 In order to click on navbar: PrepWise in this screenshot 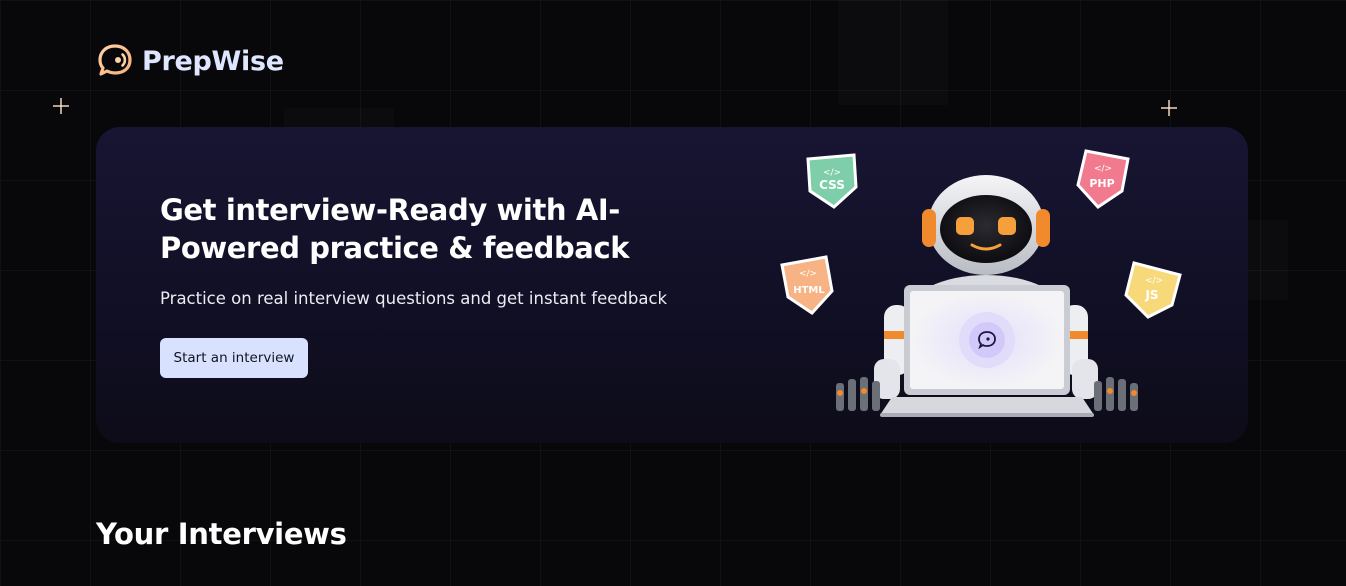, I will do `click(190, 61)`.